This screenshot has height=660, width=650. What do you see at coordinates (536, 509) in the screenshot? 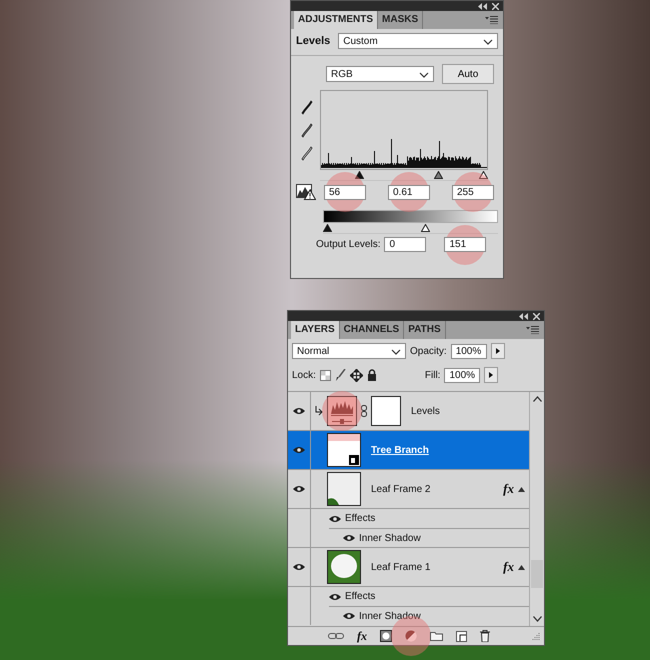
I see `scrollbar` at bounding box center [536, 509].